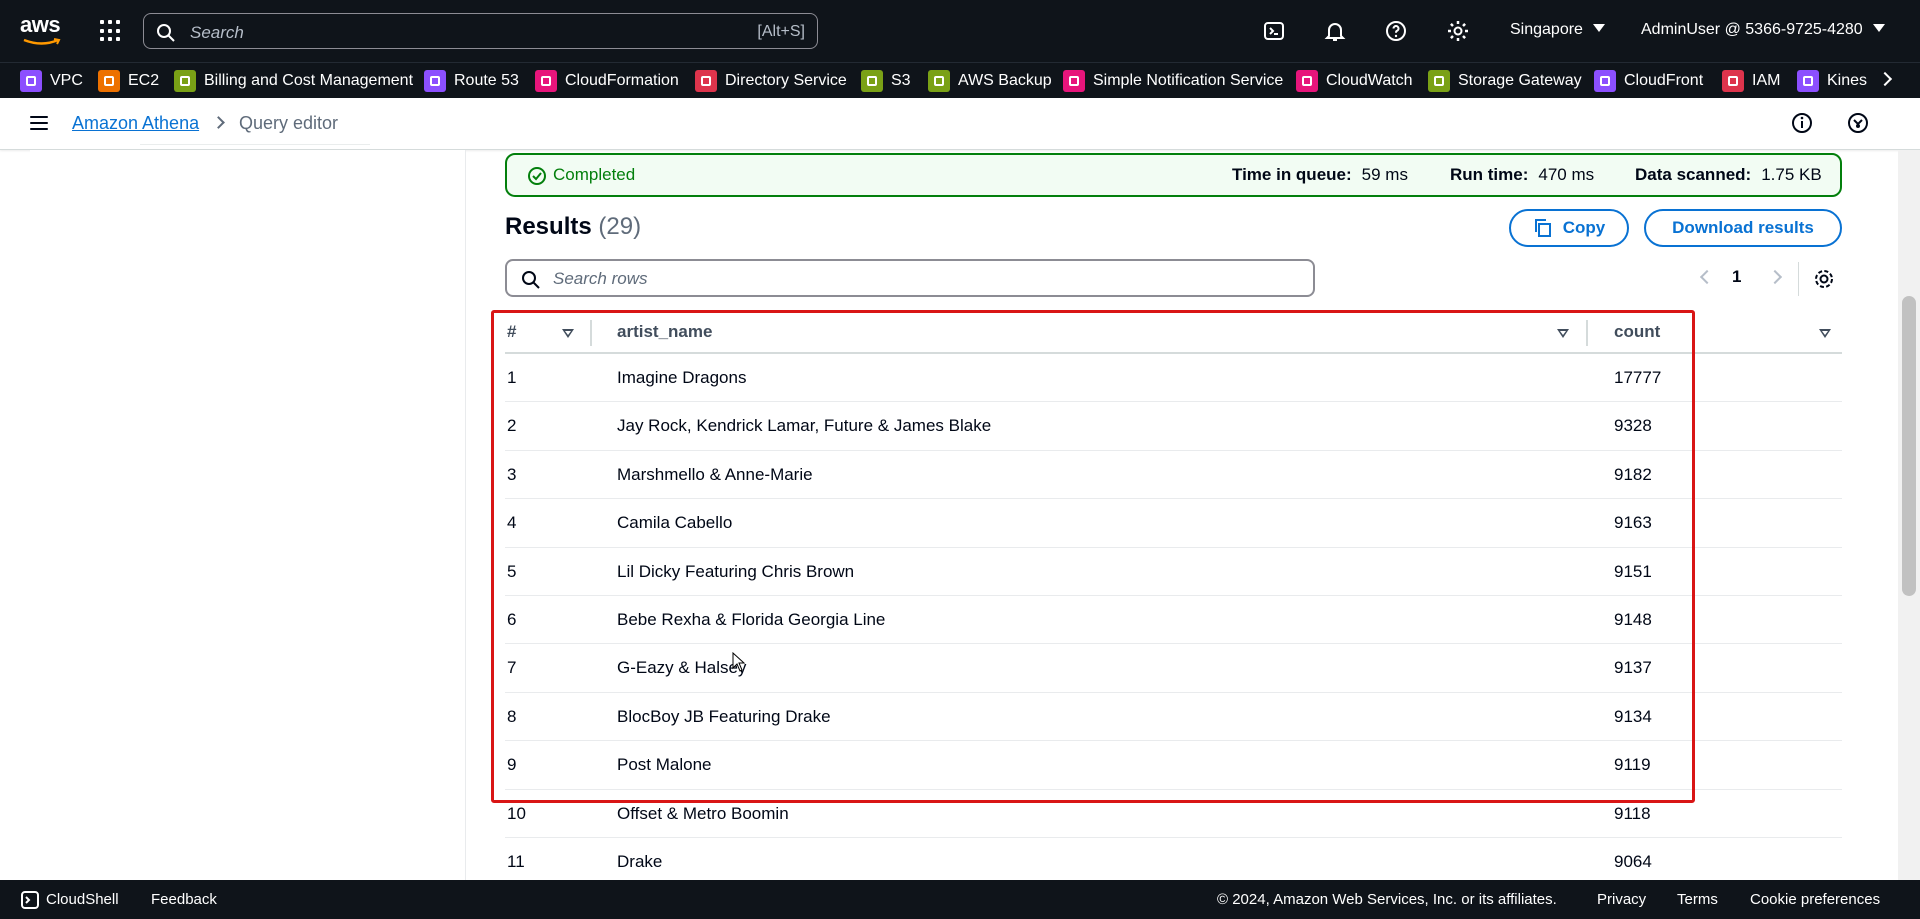  Describe the element at coordinates (1637, 332) in the screenshot. I see `column-header-count: count` at that location.